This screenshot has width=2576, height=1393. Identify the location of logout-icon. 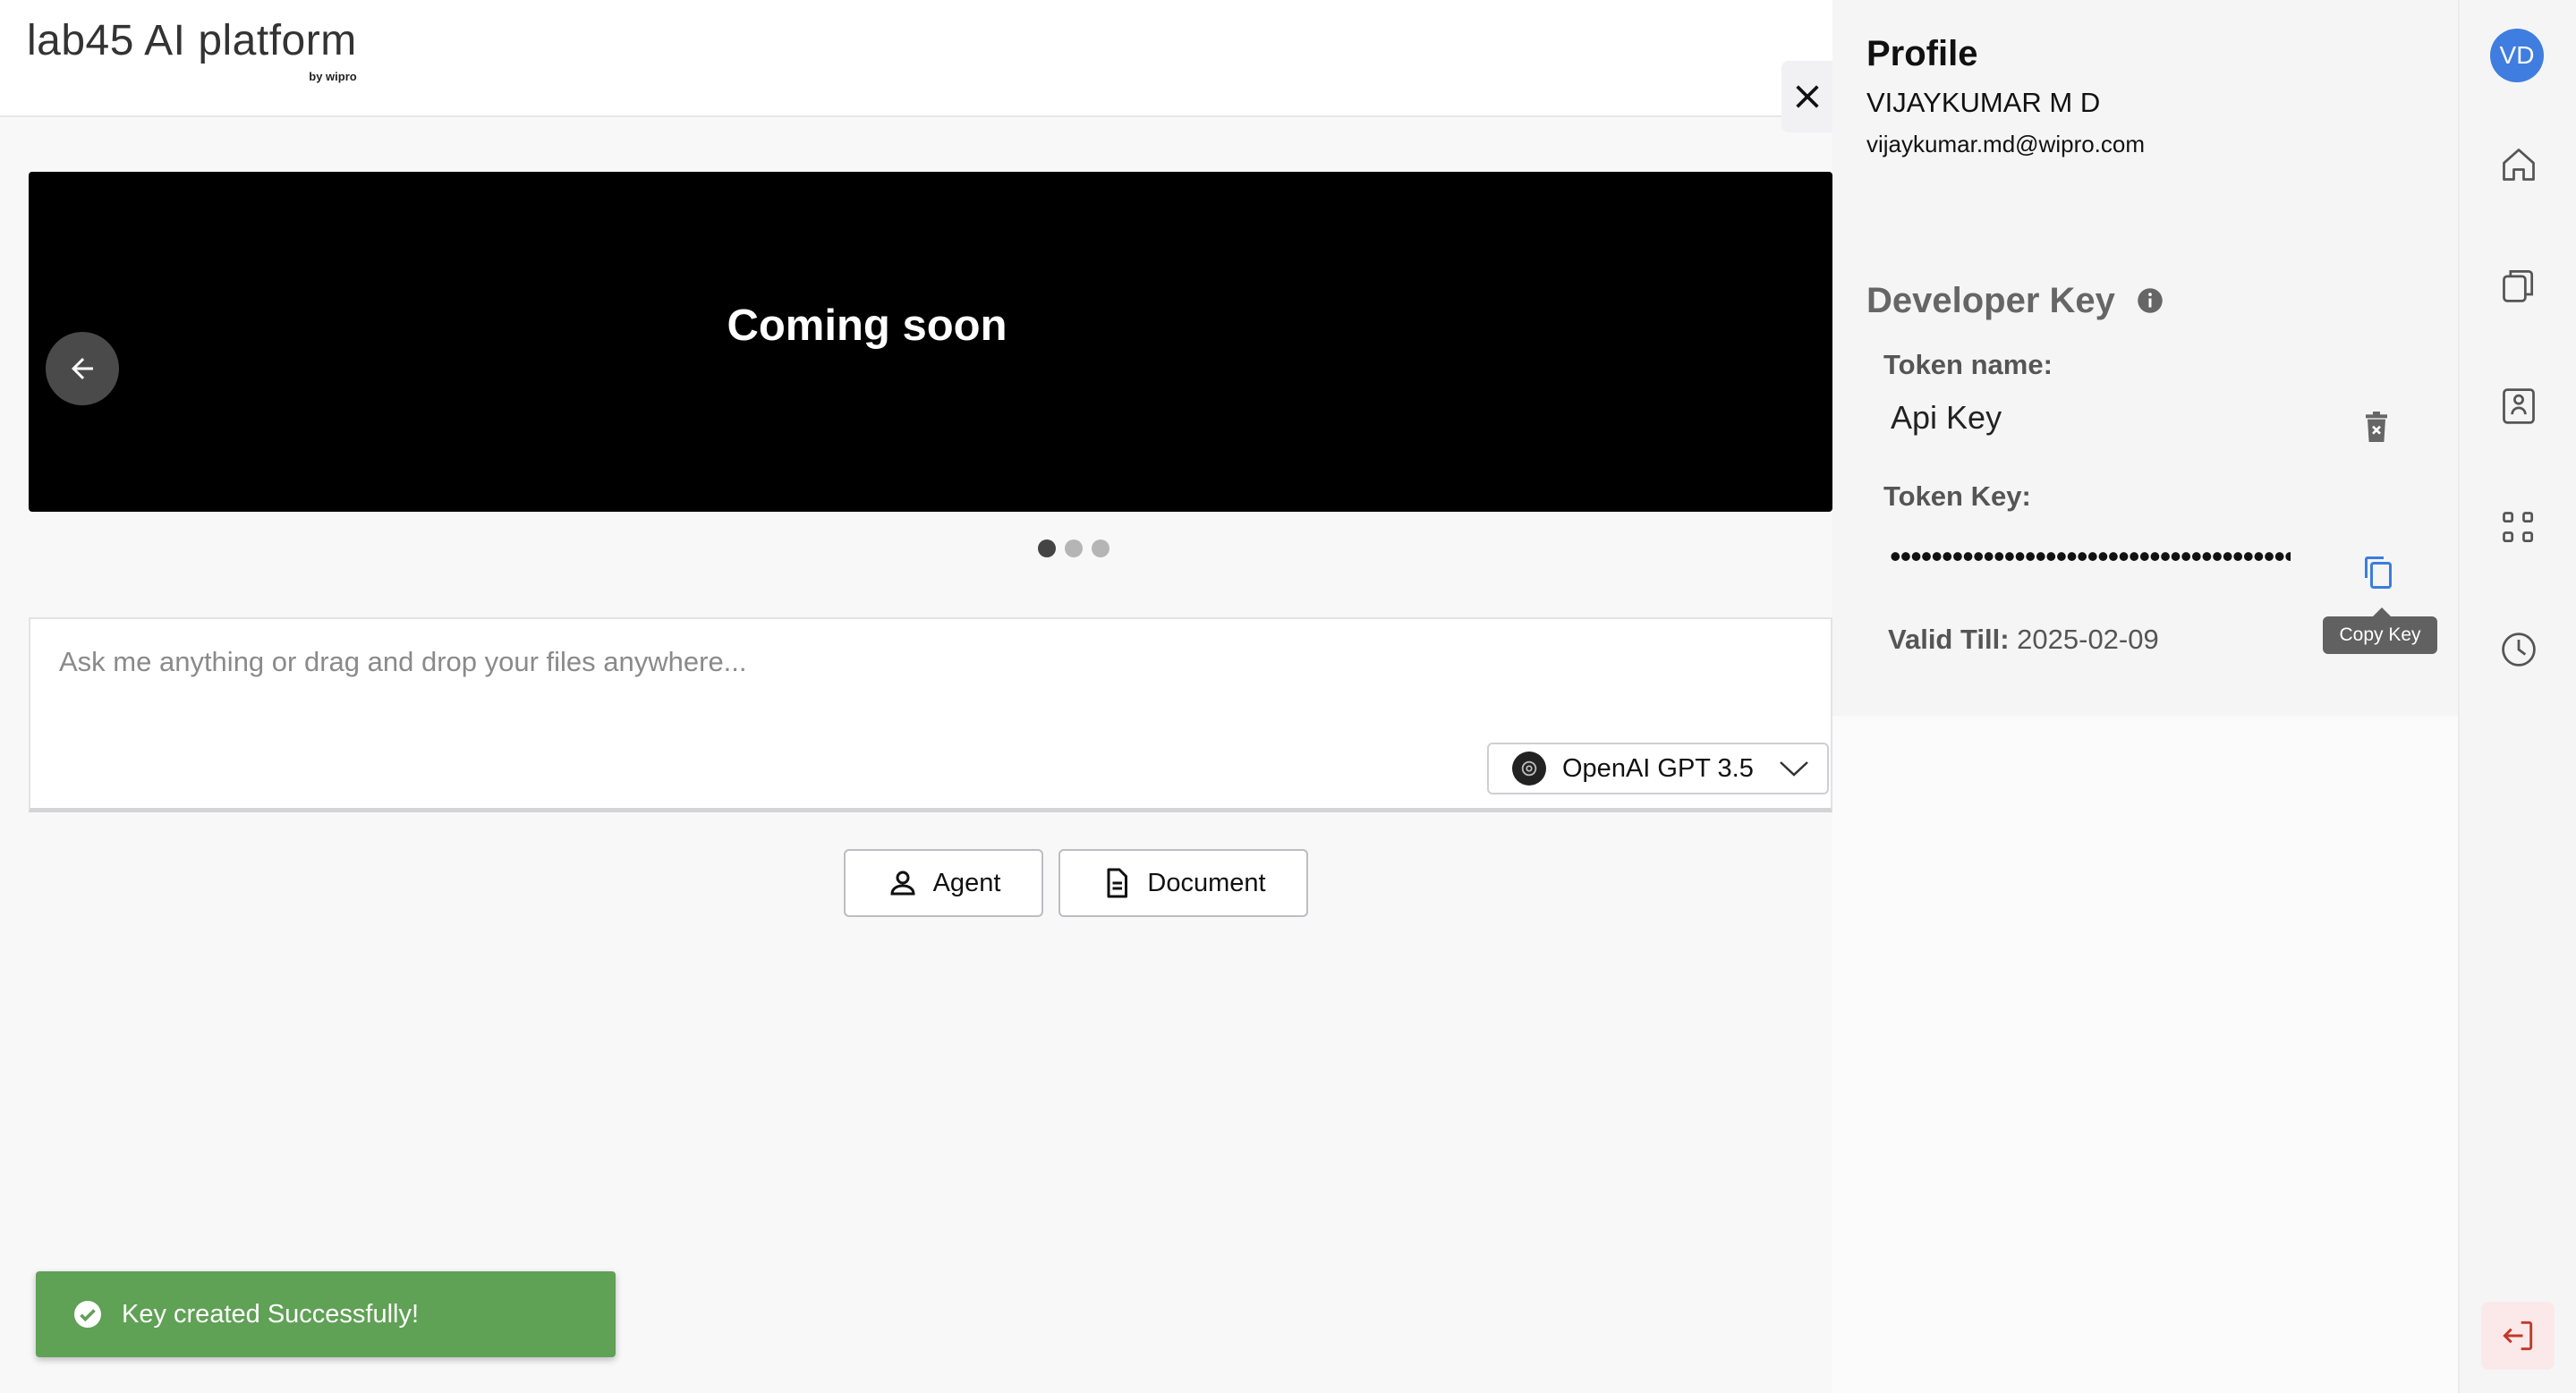
(2518, 1336).